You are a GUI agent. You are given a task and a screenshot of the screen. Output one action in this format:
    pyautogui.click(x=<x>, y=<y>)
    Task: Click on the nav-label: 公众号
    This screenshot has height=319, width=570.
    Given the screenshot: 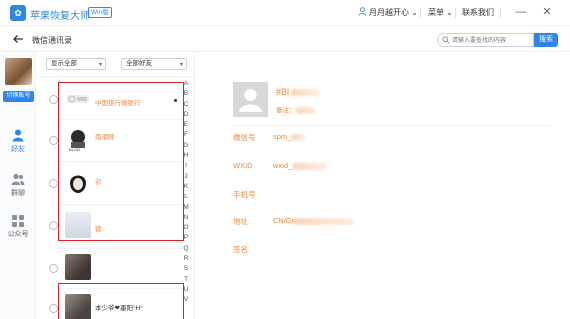 What is the action you would take?
    pyautogui.click(x=18, y=234)
    